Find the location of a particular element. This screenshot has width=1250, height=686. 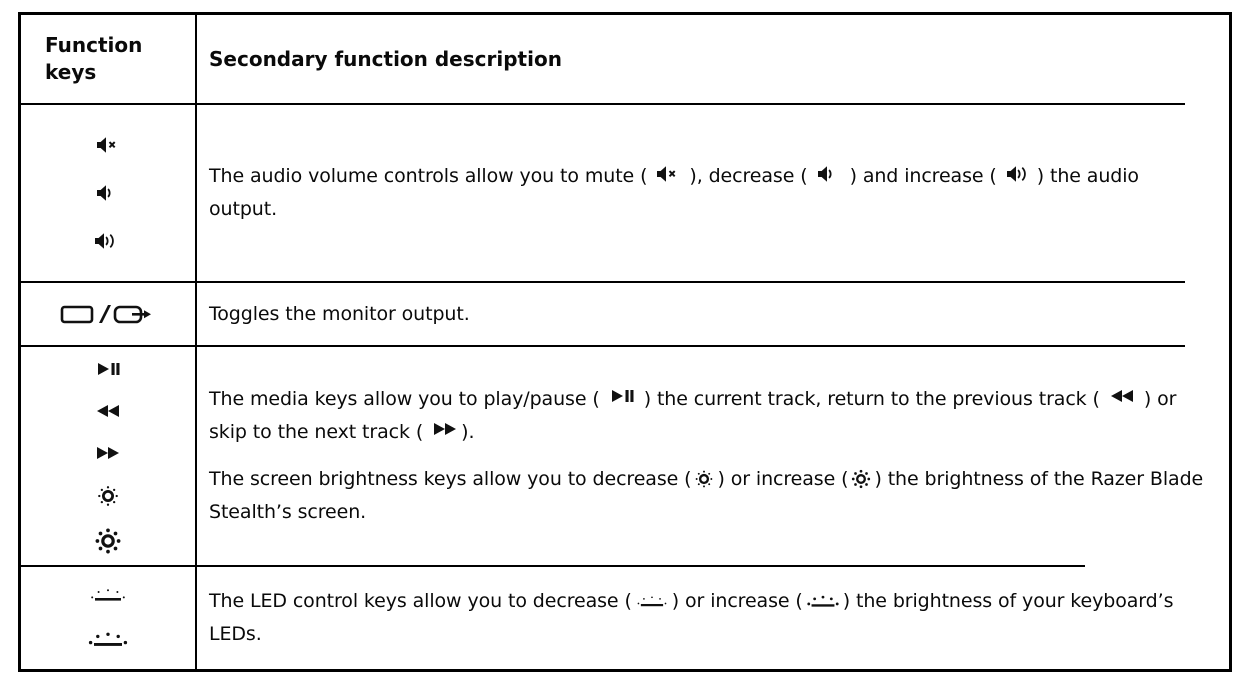

header-cell-function-keys: Function keys is located at coordinates (108, 59).